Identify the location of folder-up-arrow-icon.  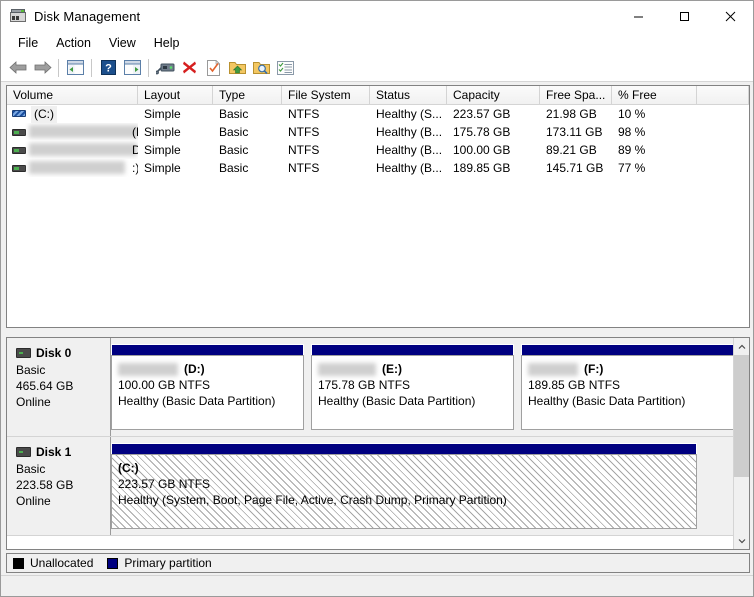
(237, 68).